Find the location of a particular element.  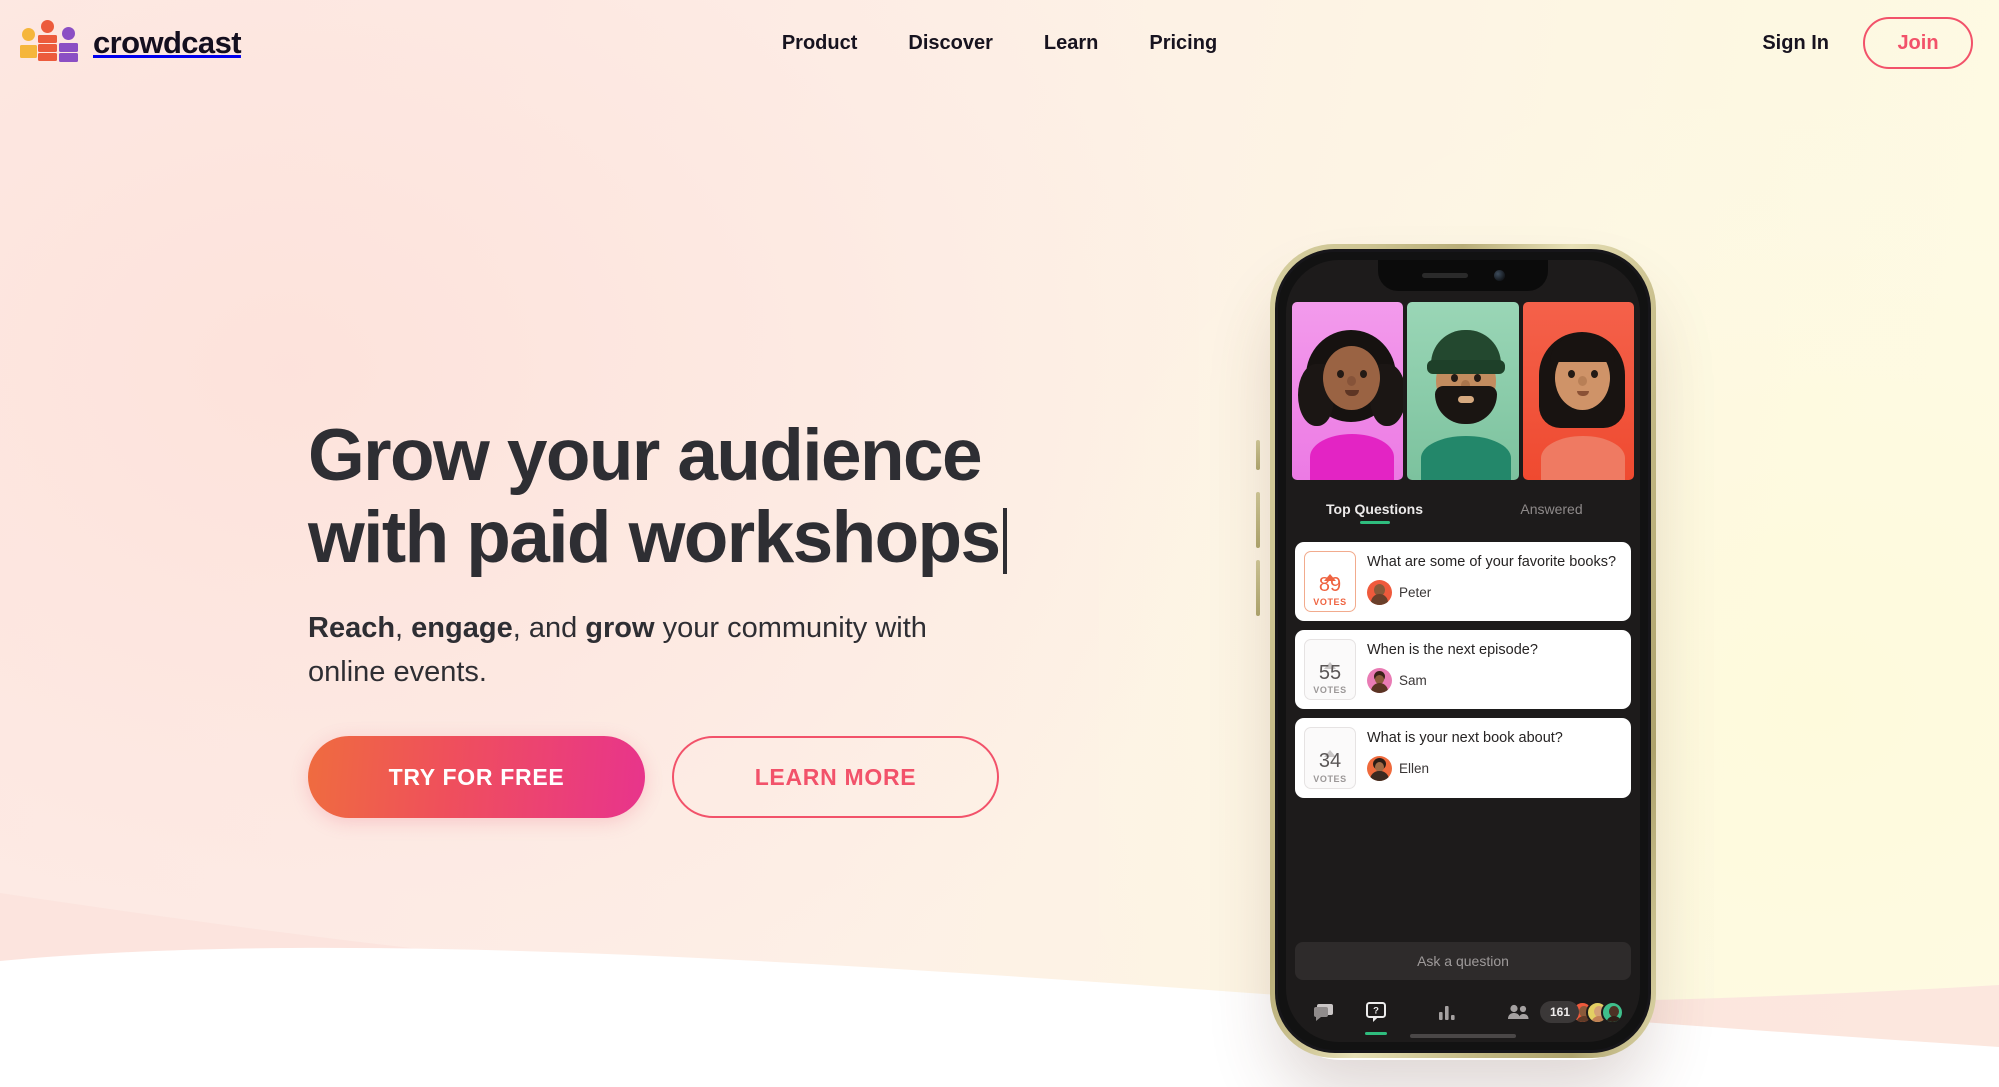

viewer-count: 161 is located at coordinates (1559, 1012).